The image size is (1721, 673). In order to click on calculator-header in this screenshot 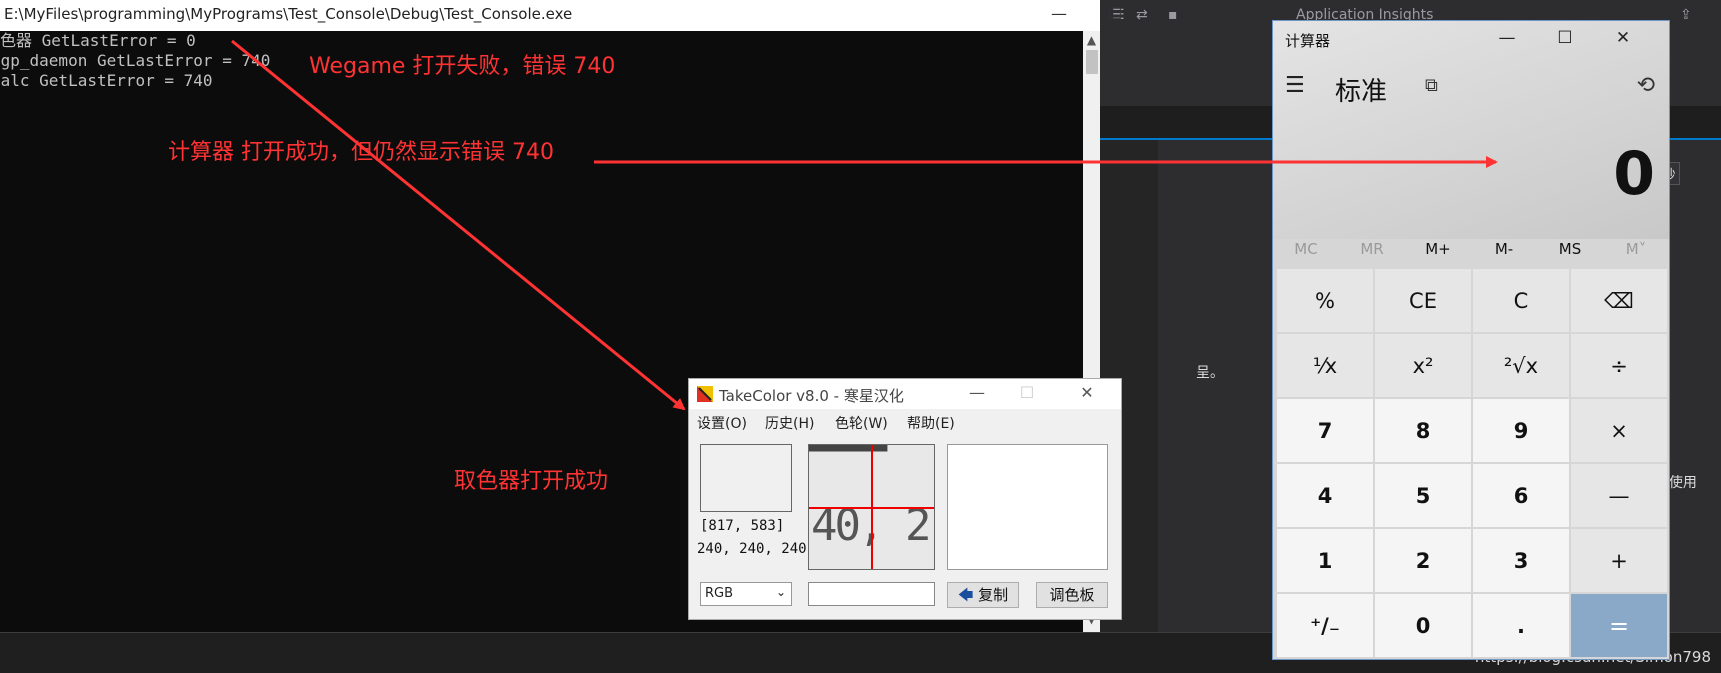, I will do `click(1471, 130)`.